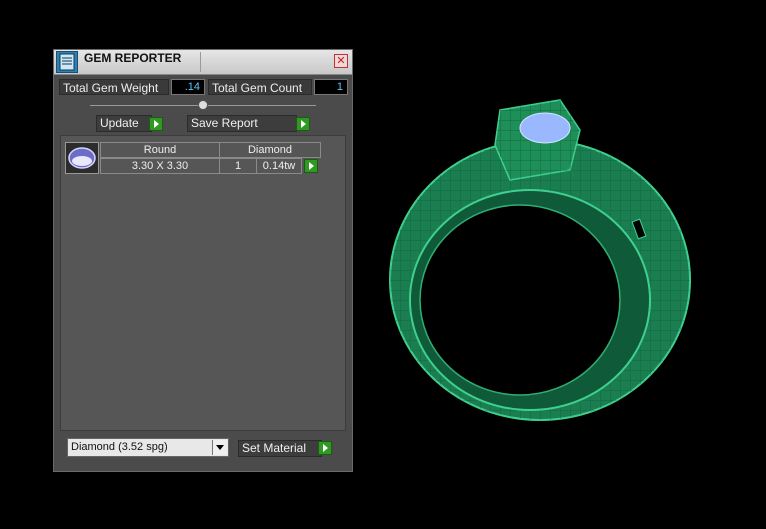 This screenshot has width=766, height=529. Describe the element at coordinates (160, 166) in the screenshot. I see `gem-size-cell: 3.30 X 3.30` at that location.